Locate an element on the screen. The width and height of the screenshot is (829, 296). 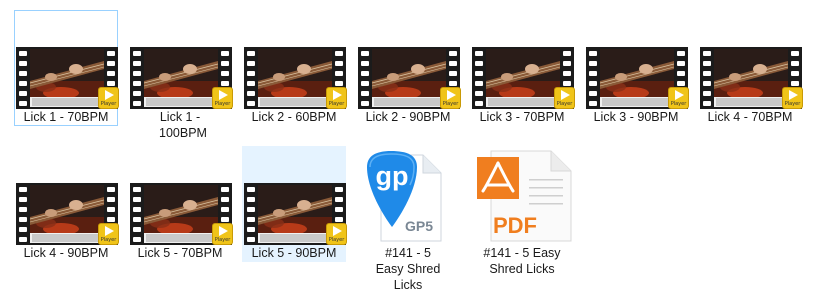
file-name: Lick 4 - 90BPM is located at coordinates (66, 253).